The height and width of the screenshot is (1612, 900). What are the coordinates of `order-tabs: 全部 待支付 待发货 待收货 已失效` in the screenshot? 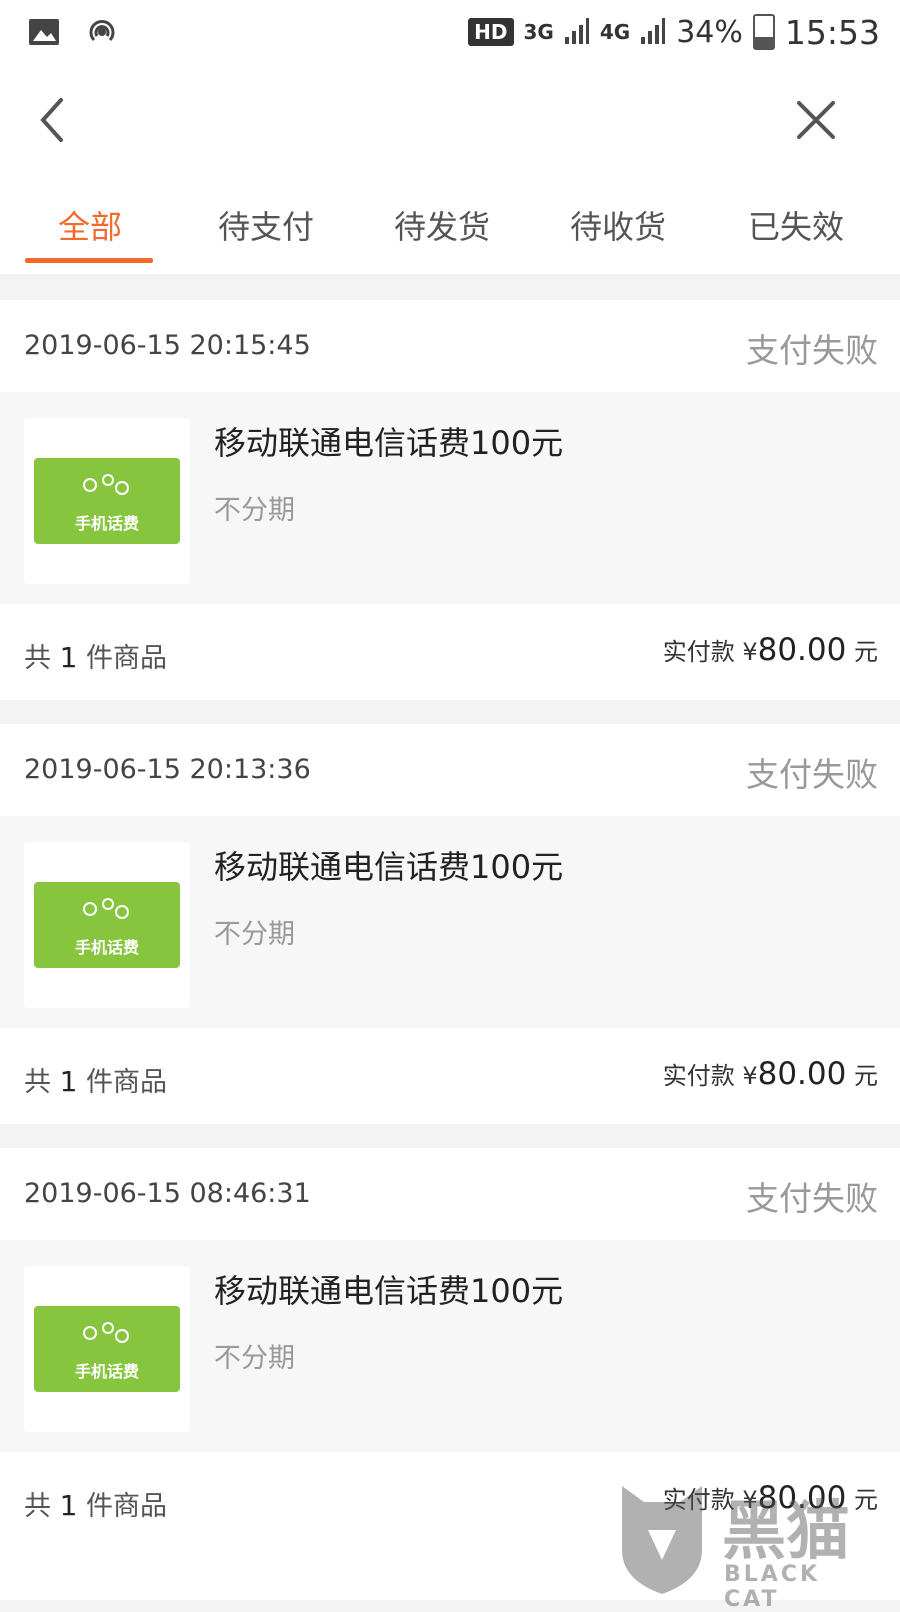 It's located at (450, 228).